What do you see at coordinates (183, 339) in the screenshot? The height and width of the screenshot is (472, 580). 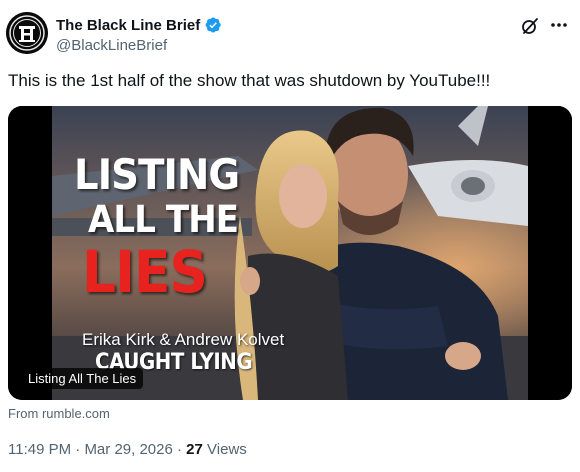 I see `thumbnail-subtitle: Erika Kirk & Andrew Kolvet` at bounding box center [183, 339].